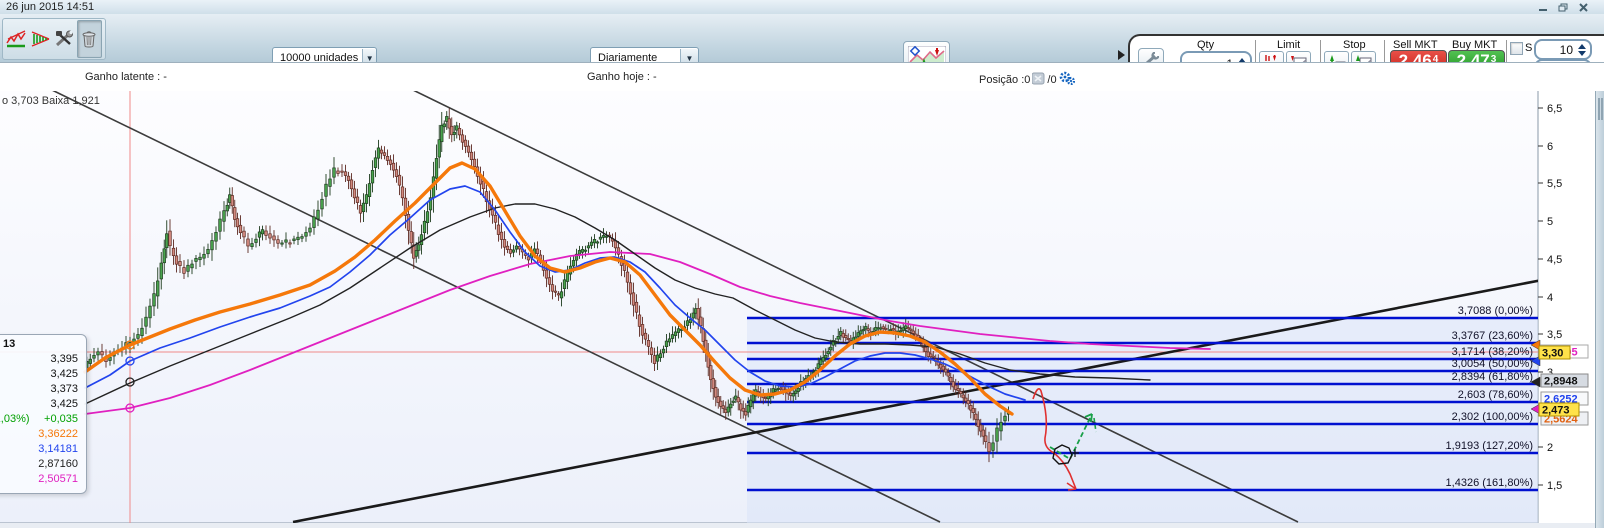 The height and width of the screenshot is (528, 1604). What do you see at coordinates (1206, 45) in the screenshot?
I see `qty-label: Qty` at bounding box center [1206, 45].